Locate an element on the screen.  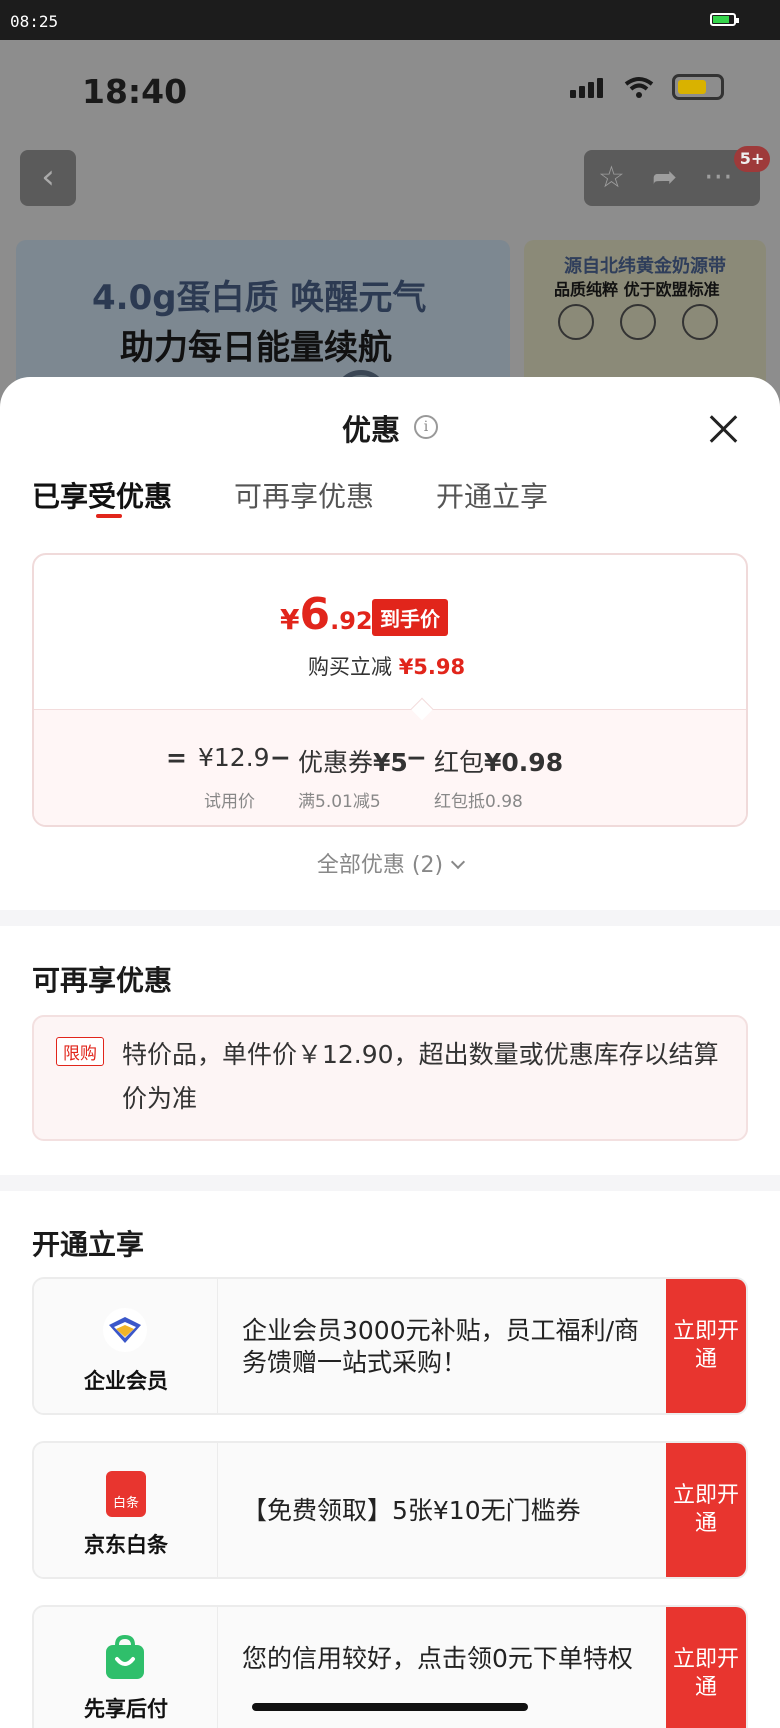
more-offers-title: 可再享优惠 is located at coordinates (102, 980).